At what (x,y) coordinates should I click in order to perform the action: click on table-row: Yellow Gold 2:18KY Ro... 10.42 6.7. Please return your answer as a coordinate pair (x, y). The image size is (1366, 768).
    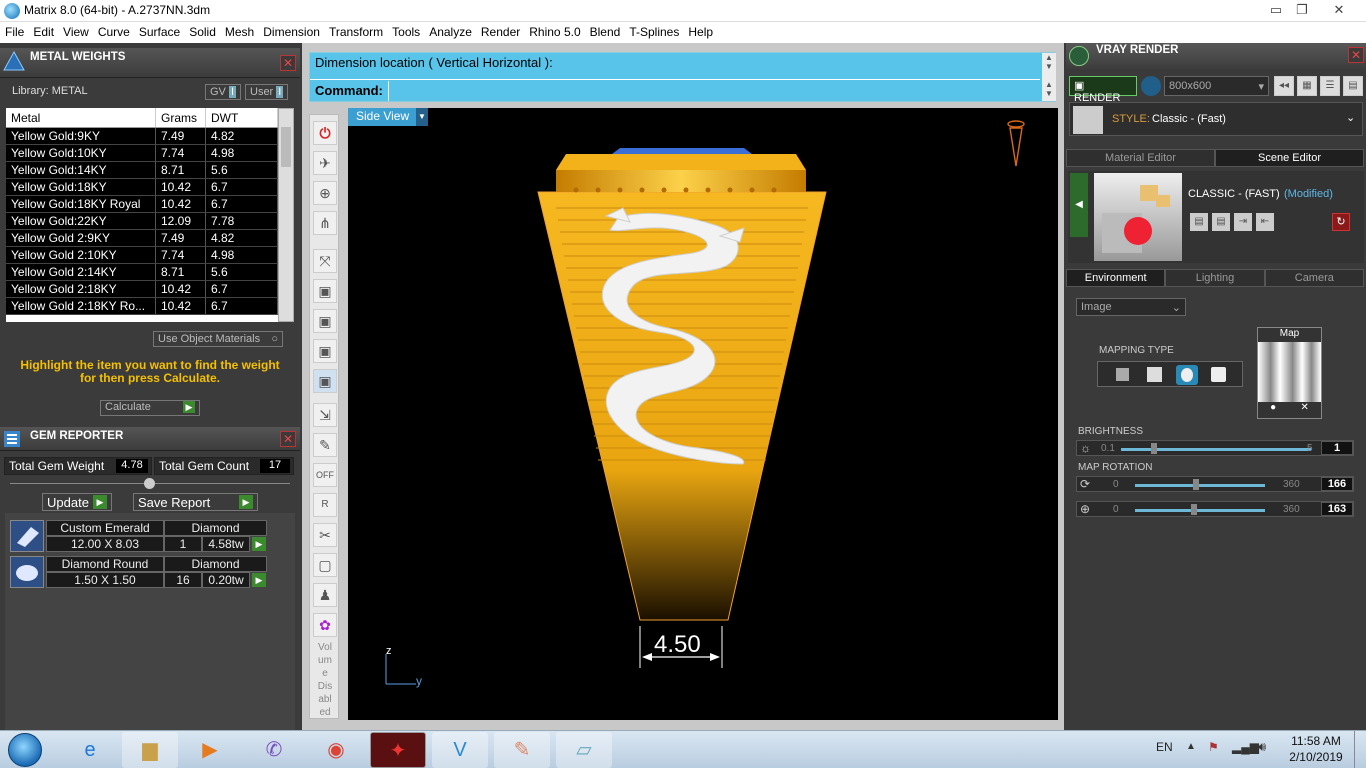
    Looking at the image, I should click on (142, 306).